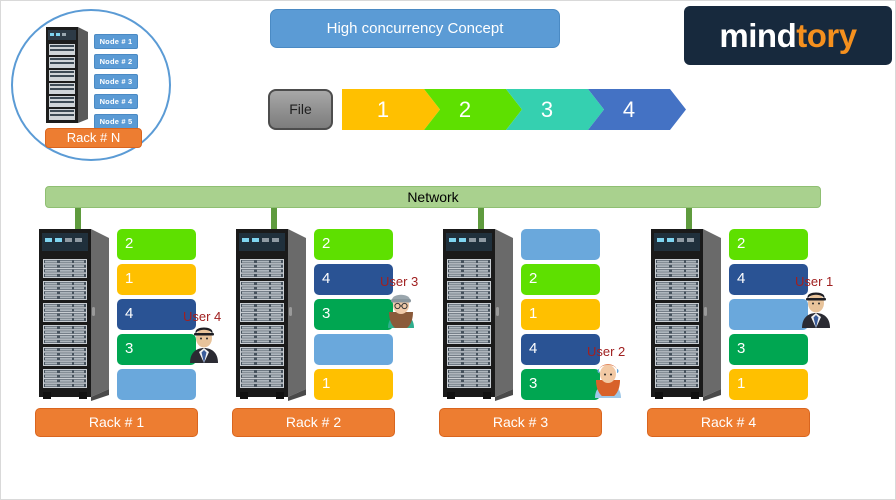  I want to click on legend-node-3: Node # 3, so click(116, 81).